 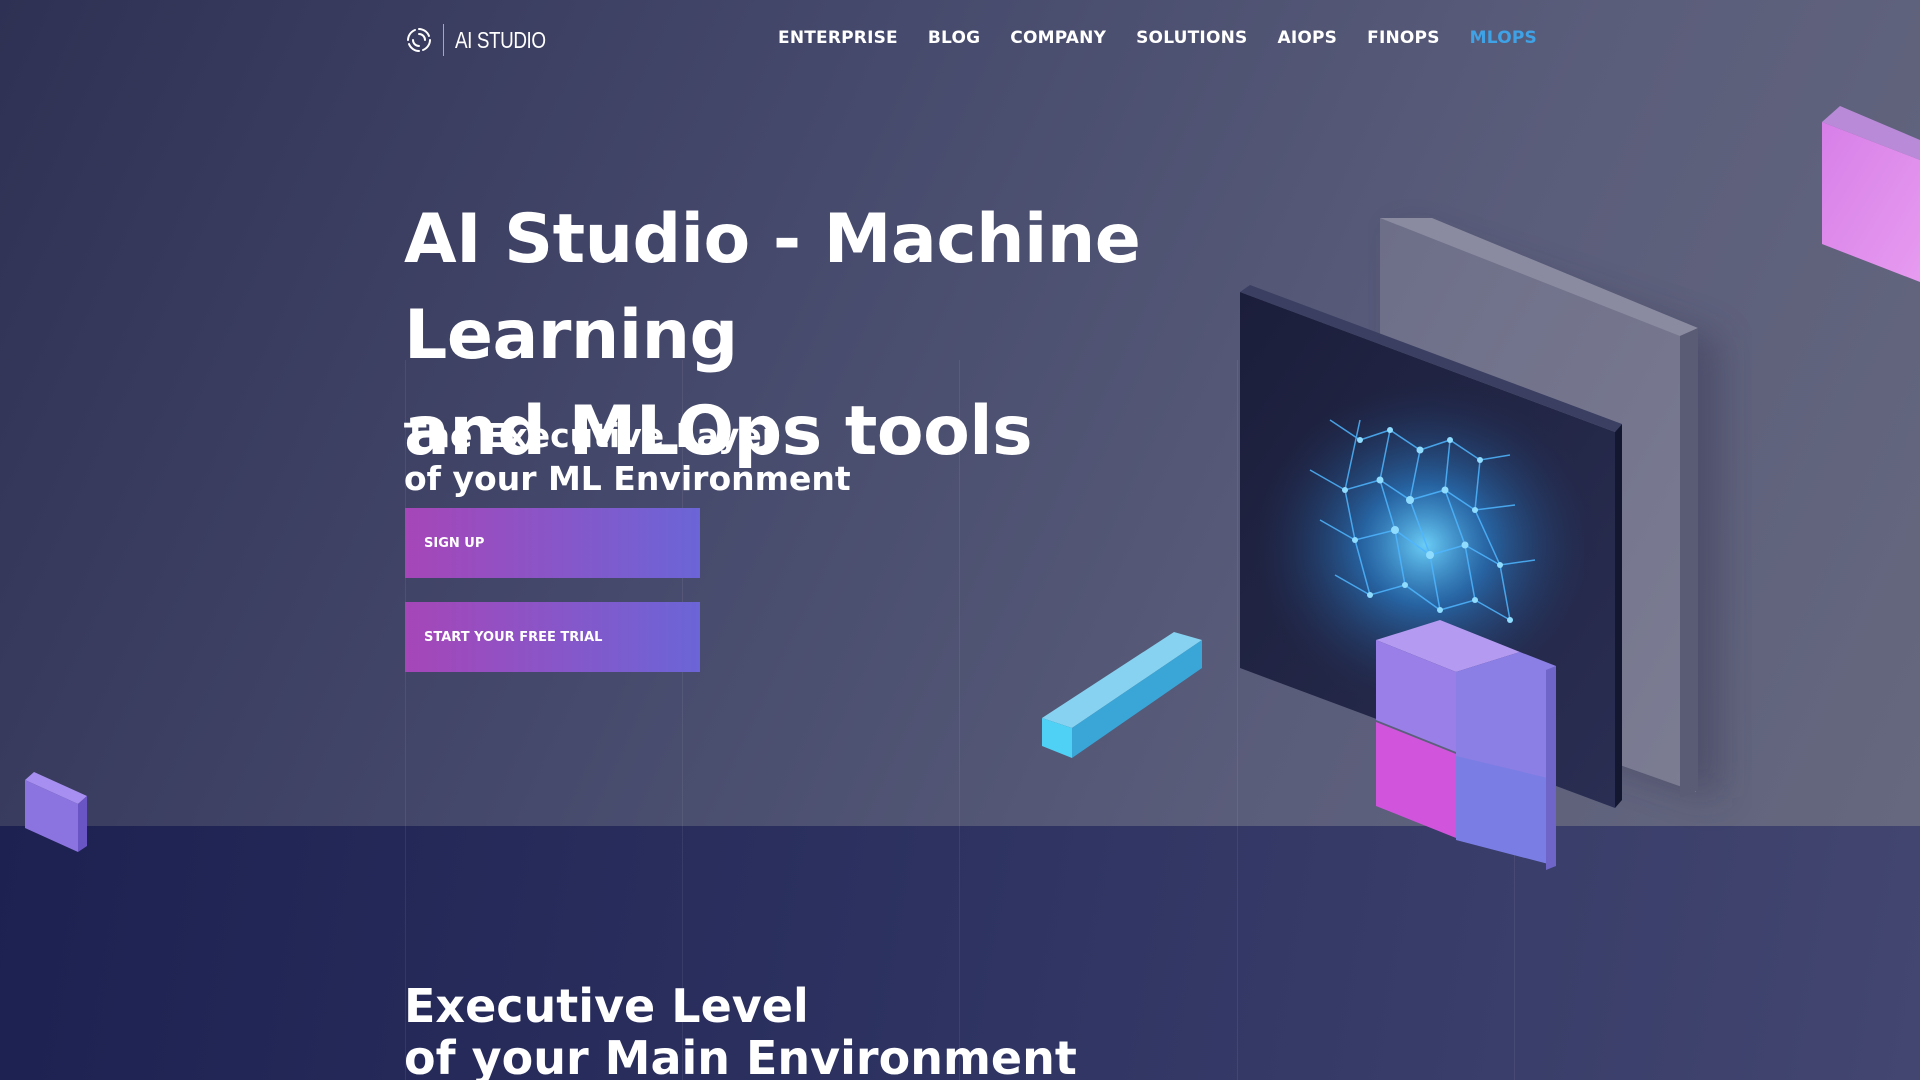 I want to click on nav-item-finops: FINOPS, so click(x=1403, y=38).